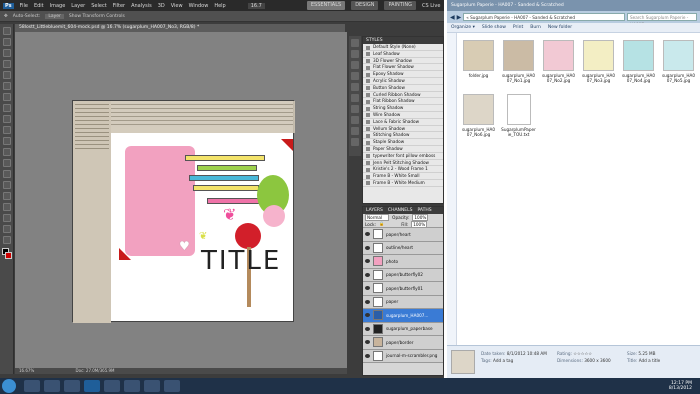 The height and width of the screenshot is (394, 700). I want to click on gradient-tool-icon, so click(6, 152).